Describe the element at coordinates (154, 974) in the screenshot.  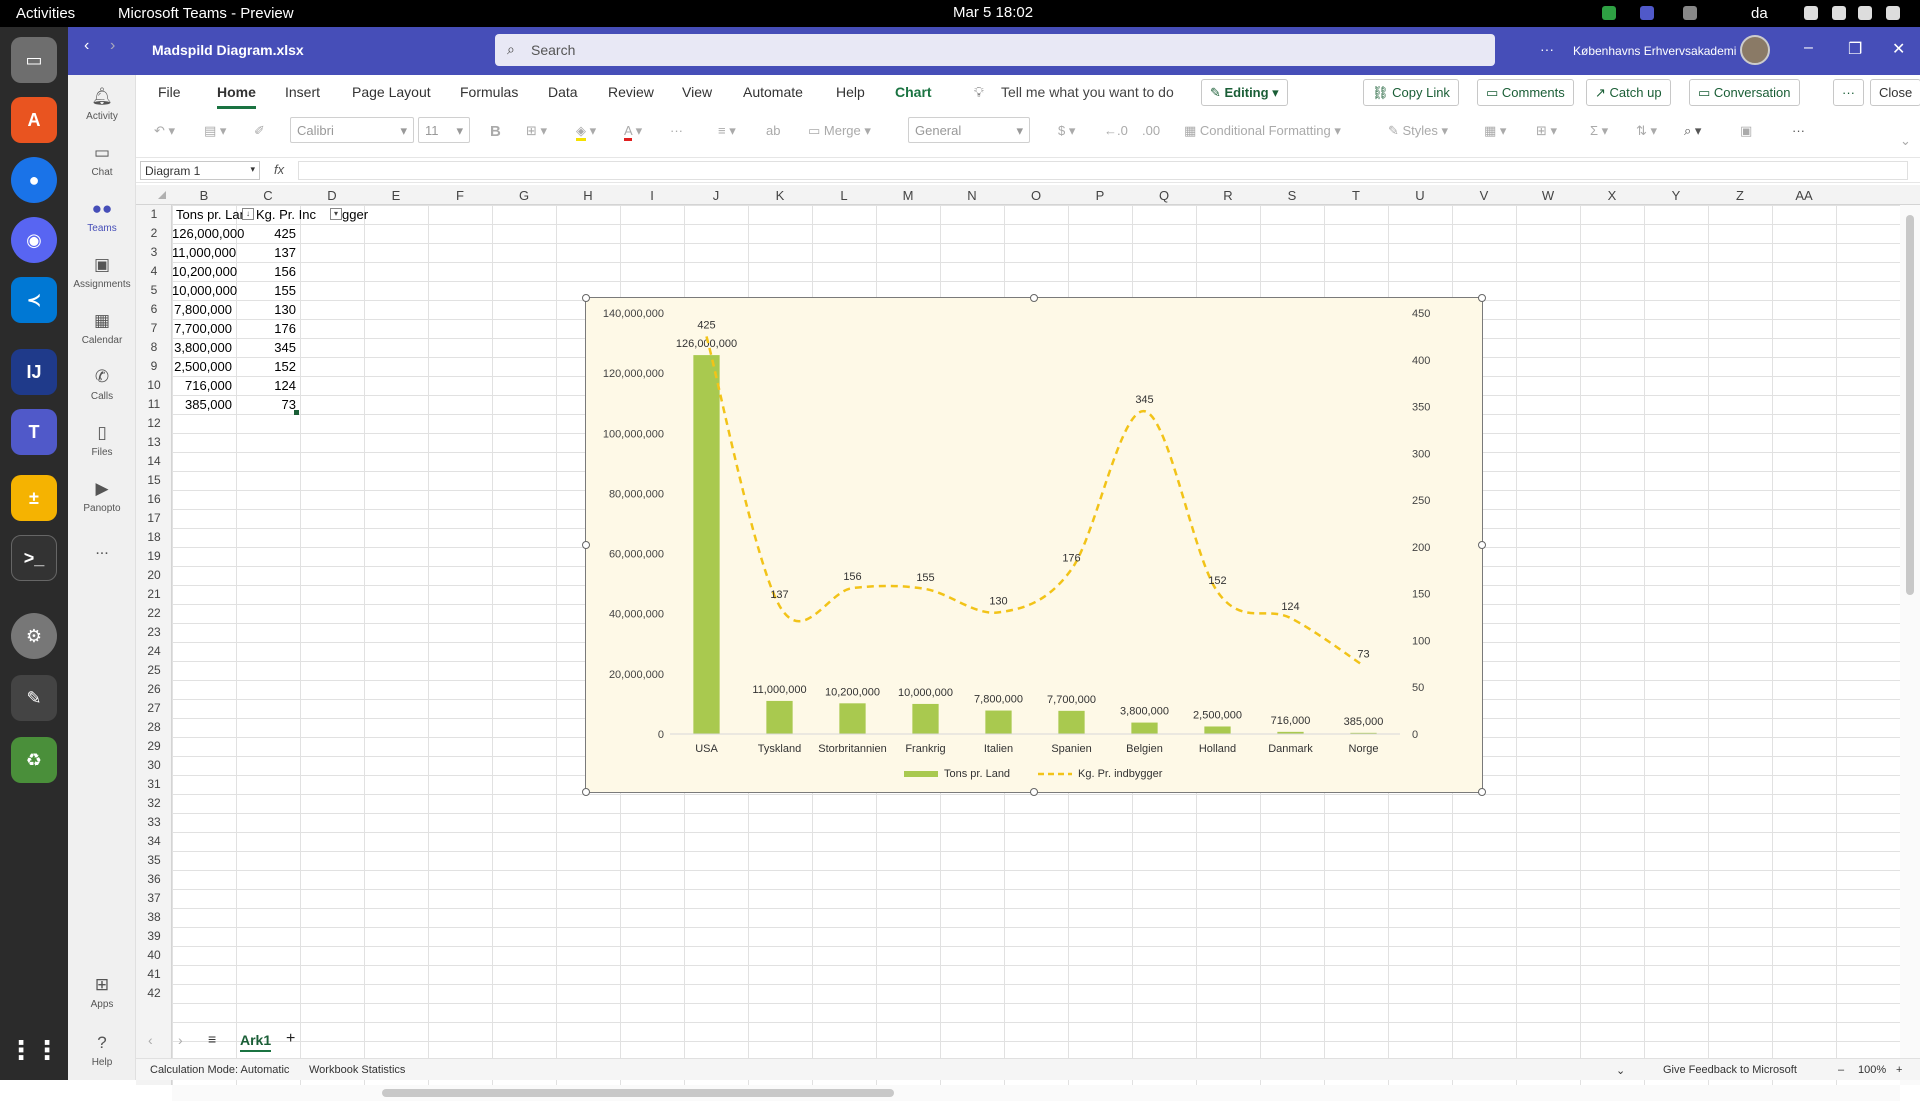
I see `row-header: 41` at that location.